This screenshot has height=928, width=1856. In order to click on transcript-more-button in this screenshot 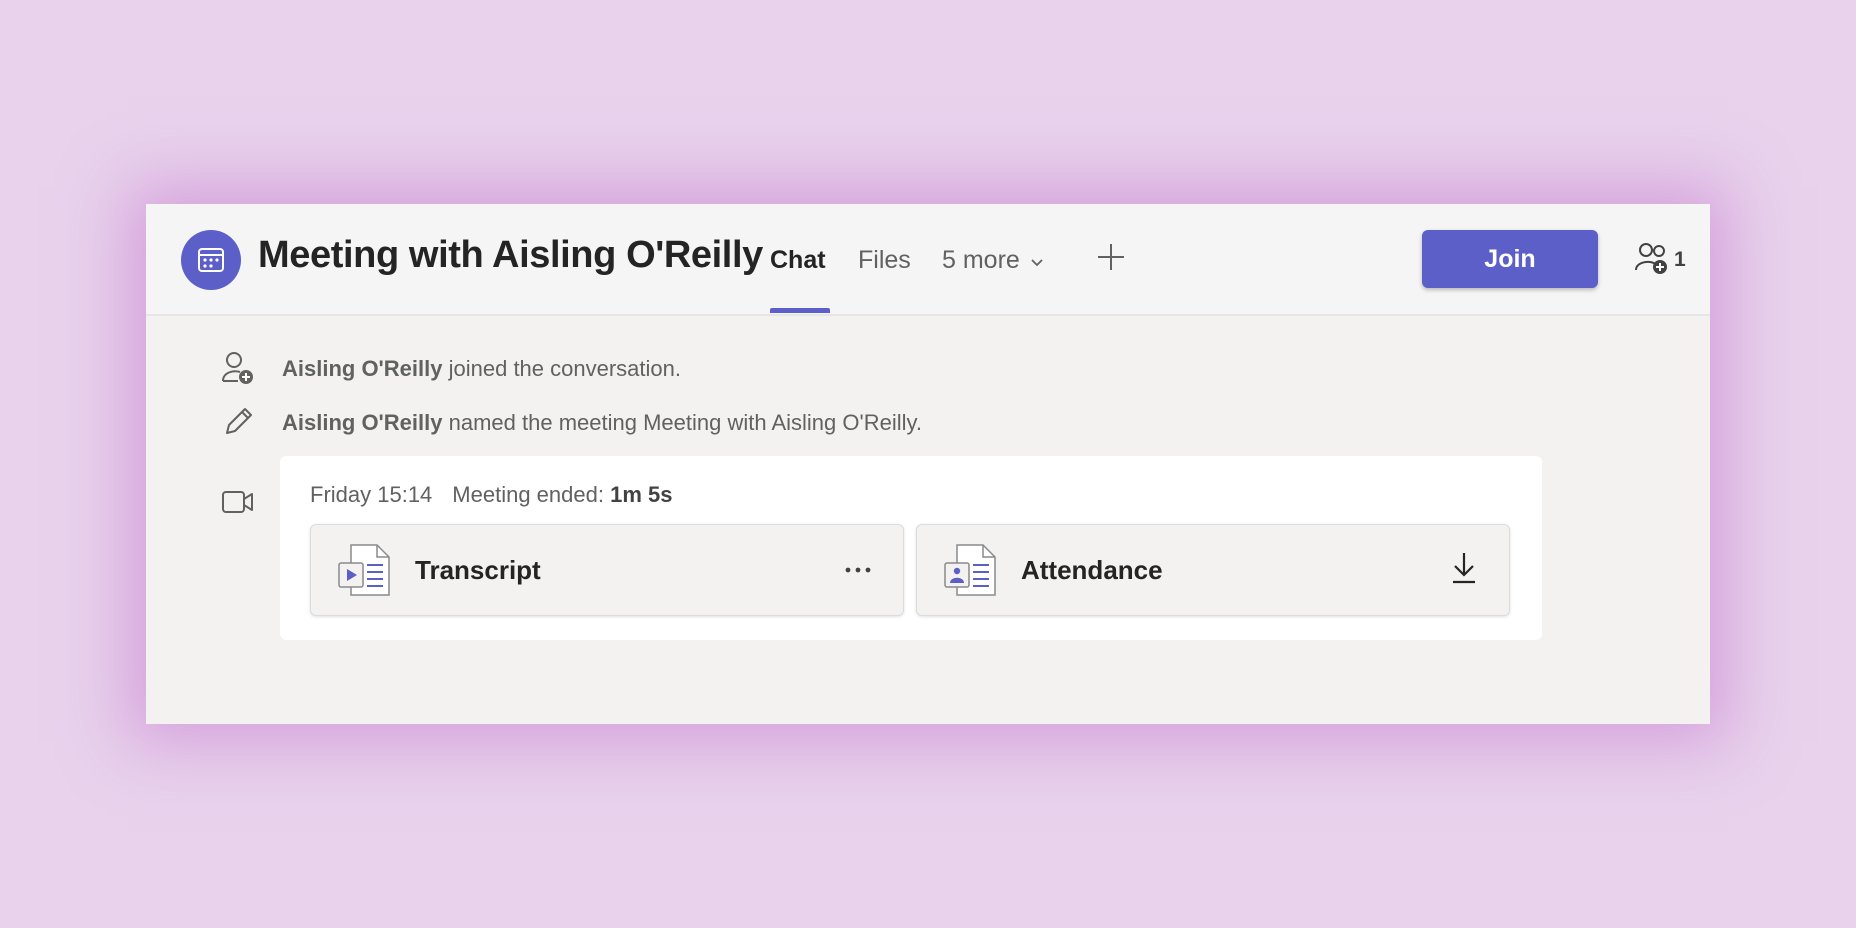, I will do `click(858, 570)`.